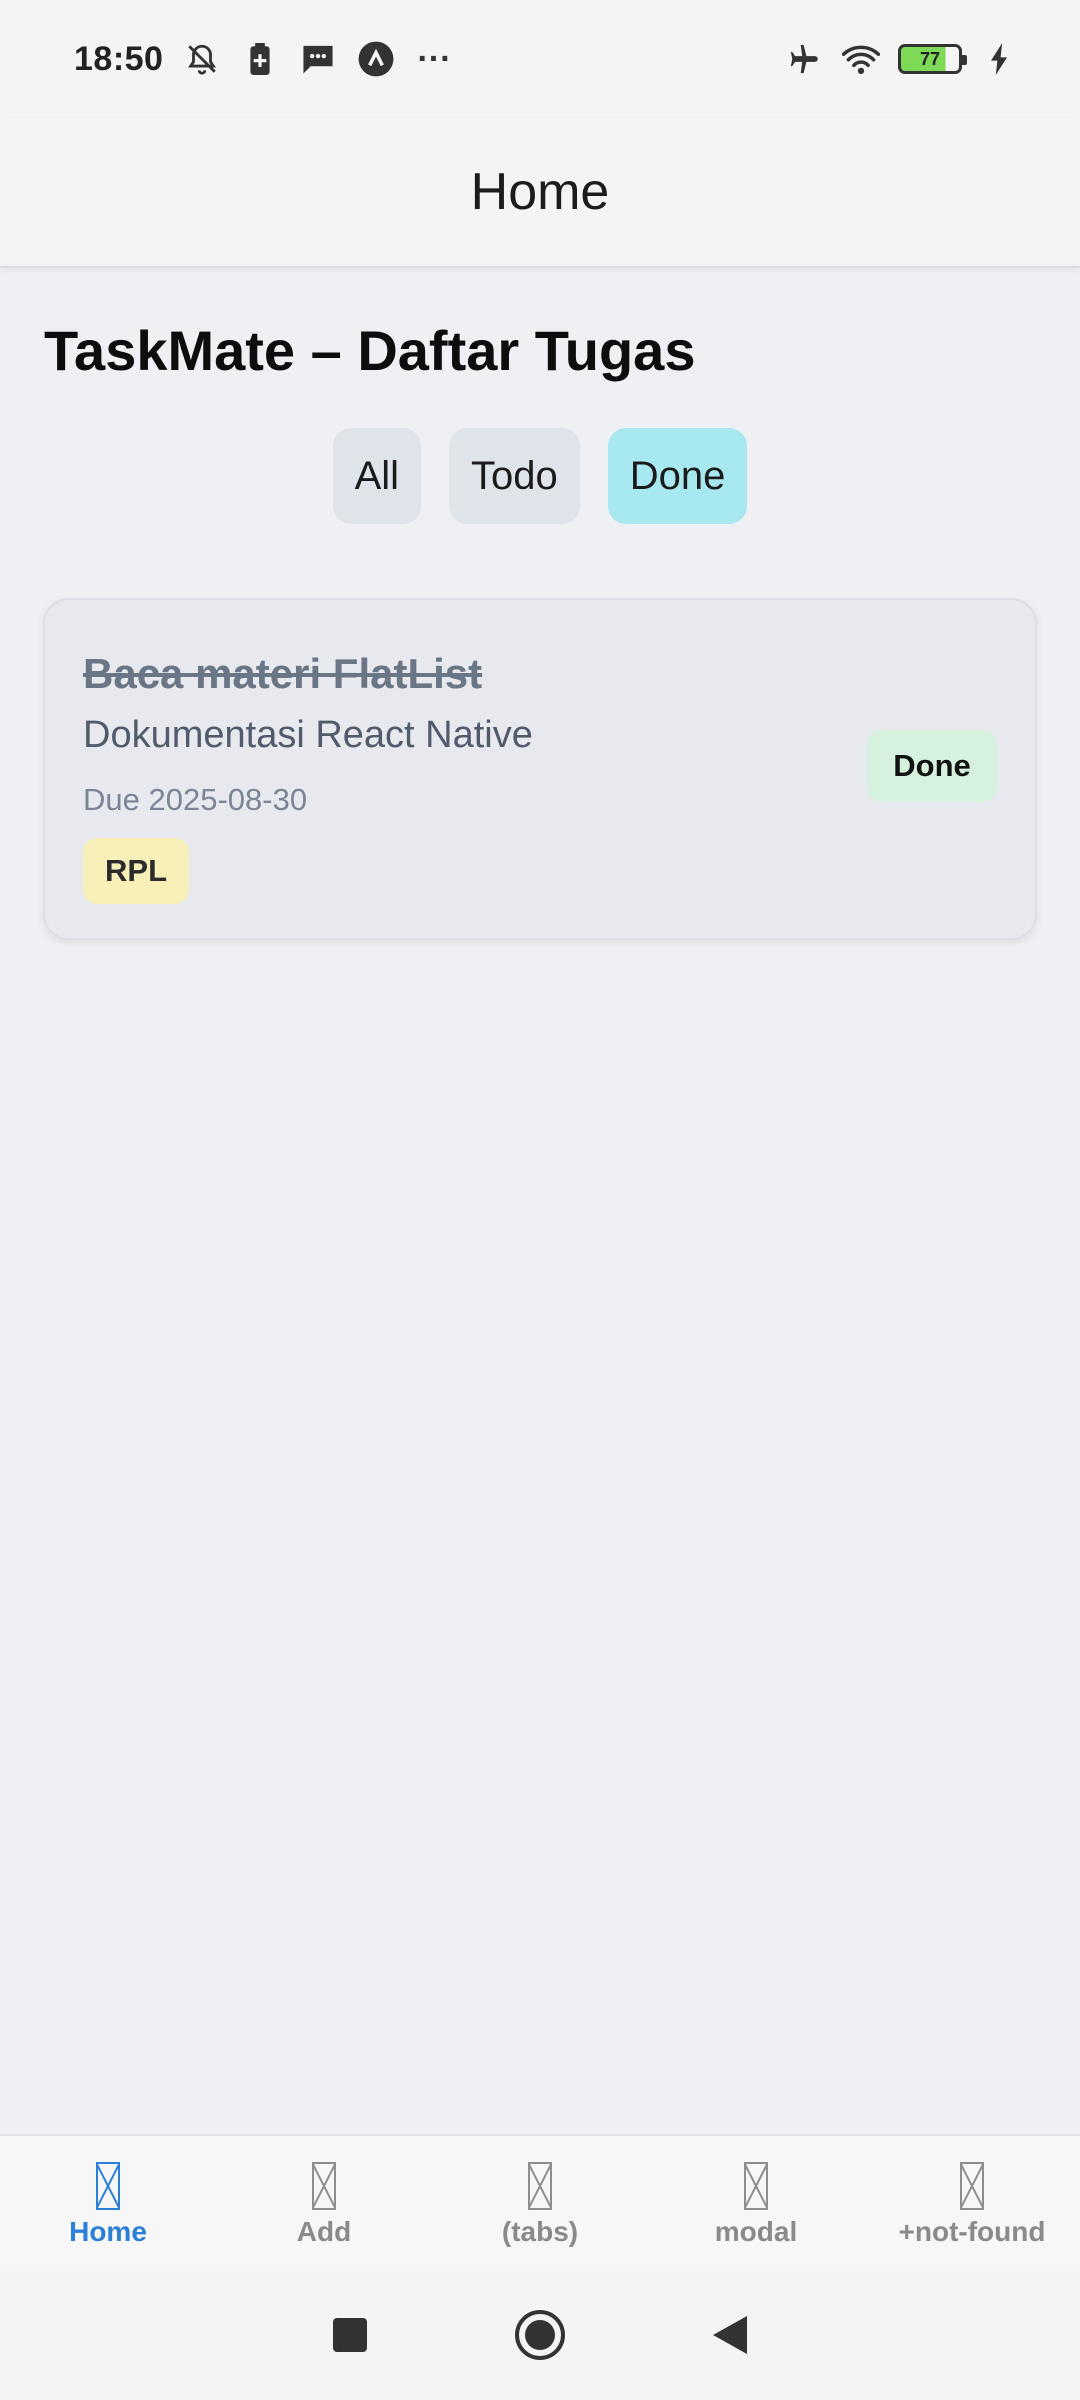 This screenshot has width=1080, height=2400. Describe the element at coordinates (370, 350) in the screenshot. I see `page-title: TaskMate – Daftar Tugas` at that location.